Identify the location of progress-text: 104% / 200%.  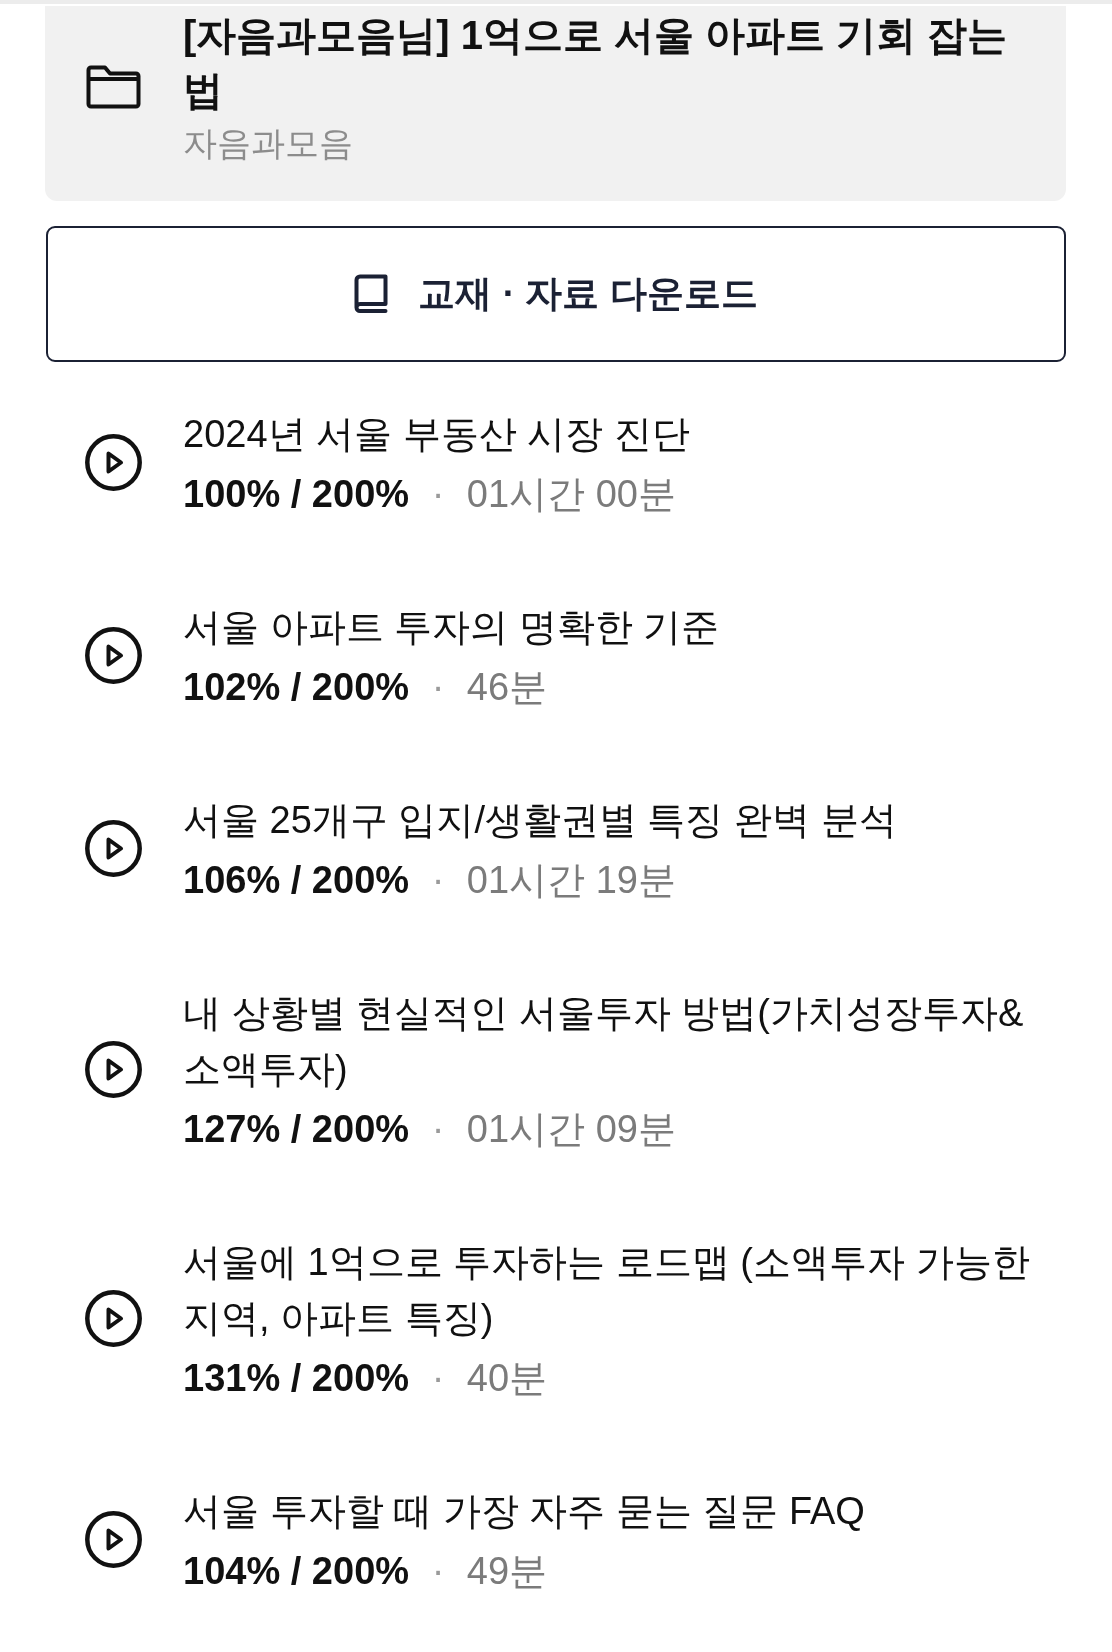
(296, 1571).